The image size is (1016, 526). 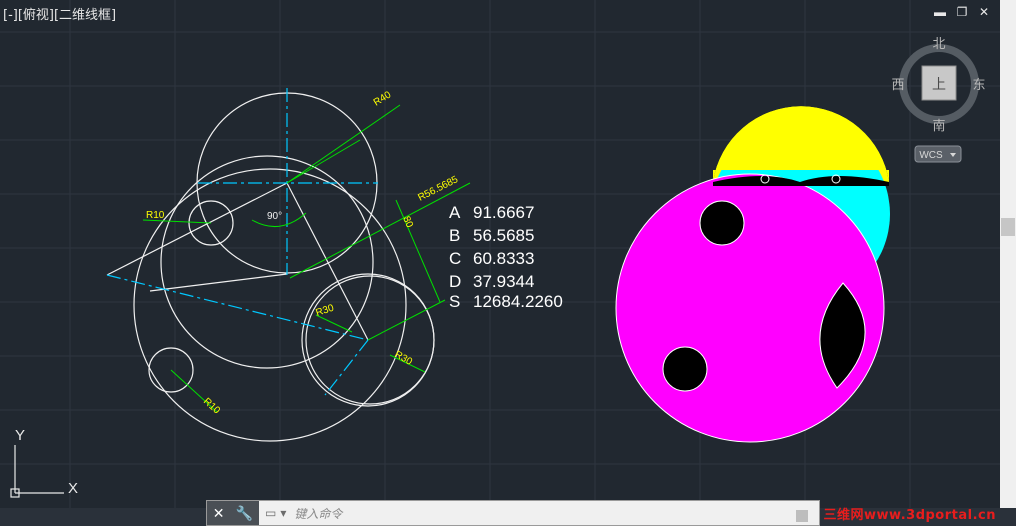 What do you see at coordinates (271, 513) in the screenshot?
I see `terminal-icon: ▭` at bounding box center [271, 513].